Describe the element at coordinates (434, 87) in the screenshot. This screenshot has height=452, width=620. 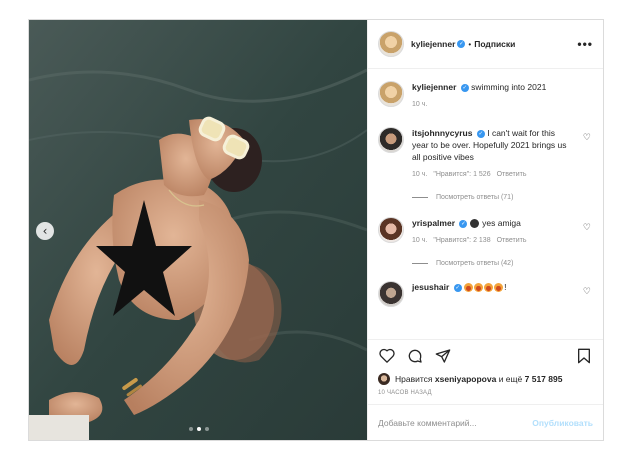
I see `caption-username: kyliejenner` at that location.